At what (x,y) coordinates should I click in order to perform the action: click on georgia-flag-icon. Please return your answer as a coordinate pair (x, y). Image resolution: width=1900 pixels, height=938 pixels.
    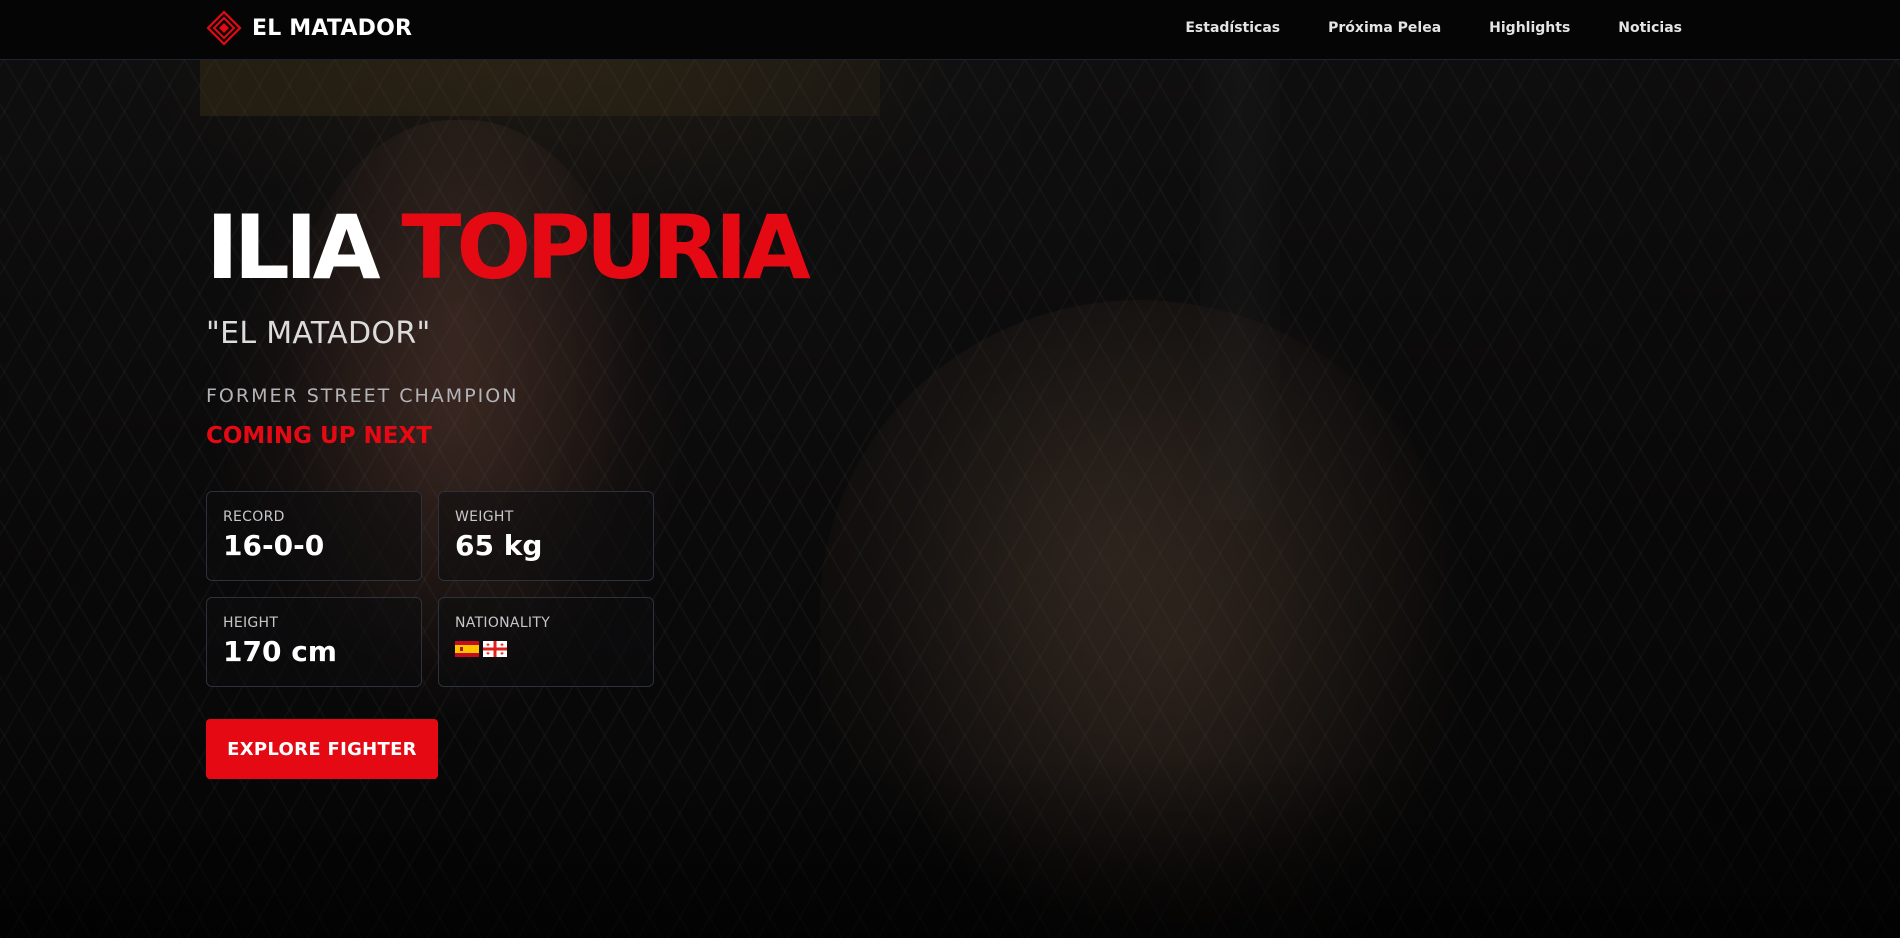
    Looking at the image, I should click on (495, 649).